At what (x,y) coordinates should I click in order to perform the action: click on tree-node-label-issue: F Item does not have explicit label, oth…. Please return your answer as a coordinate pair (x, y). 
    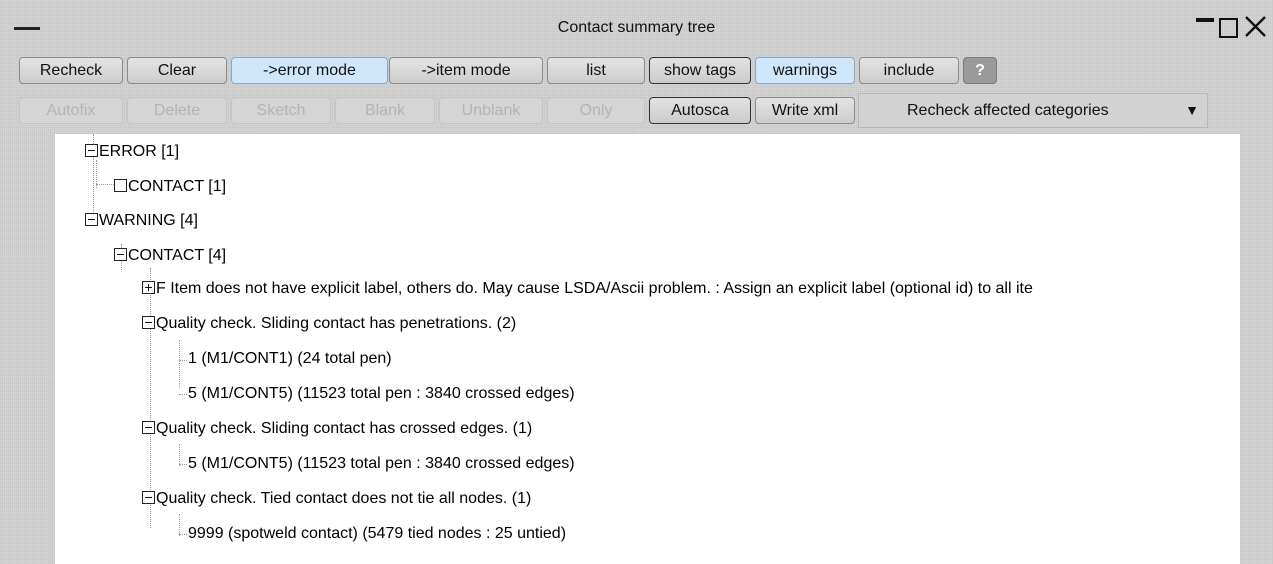
    Looking at the image, I should click on (587, 289).